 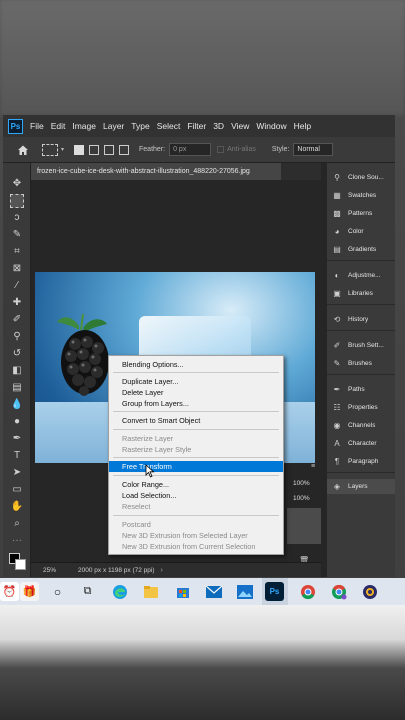 What do you see at coordinates (218, 126) in the screenshot?
I see `menu-3d: 3D` at bounding box center [218, 126].